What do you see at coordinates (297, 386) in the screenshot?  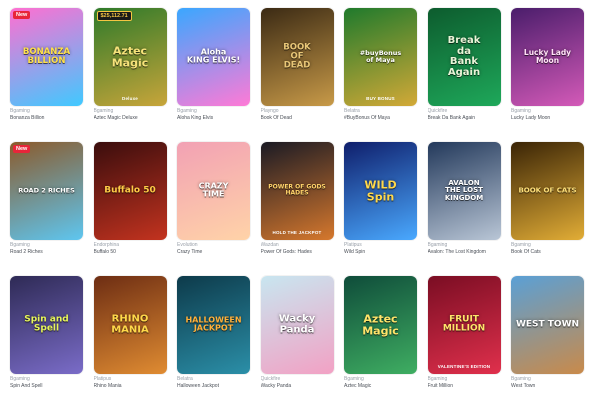 I see `game-name: Wacky Panda` at bounding box center [297, 386].